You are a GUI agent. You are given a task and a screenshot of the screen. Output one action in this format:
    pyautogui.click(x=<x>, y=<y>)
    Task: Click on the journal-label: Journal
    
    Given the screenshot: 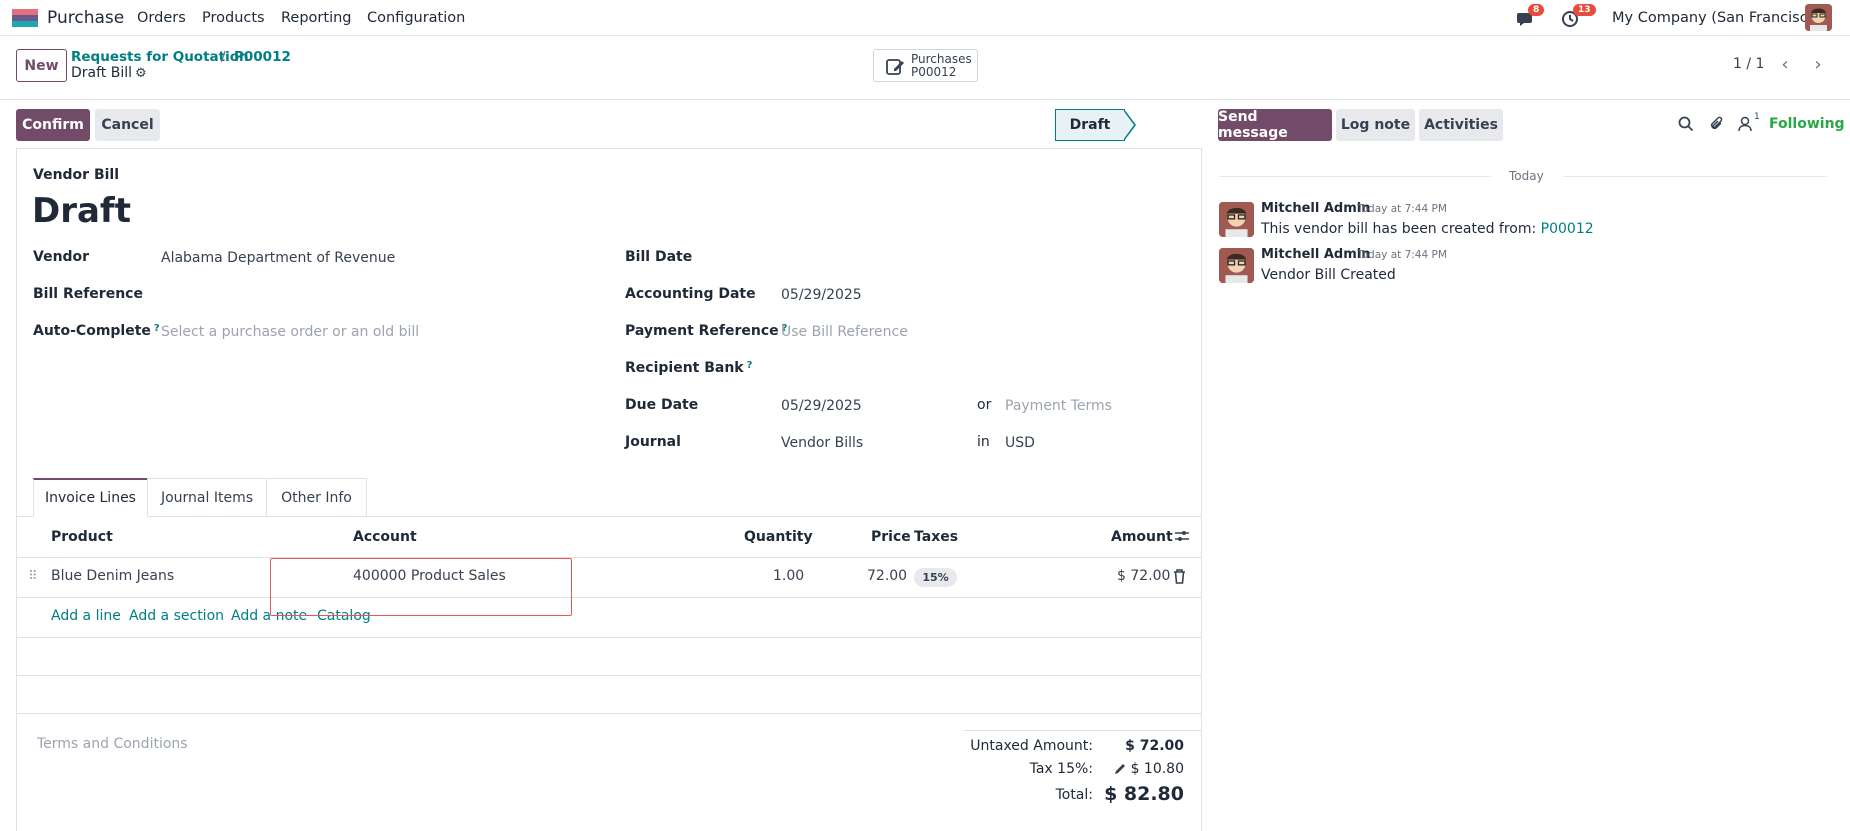 What is the action you would take?
    pyautogui.click(x=653, y=442)
    